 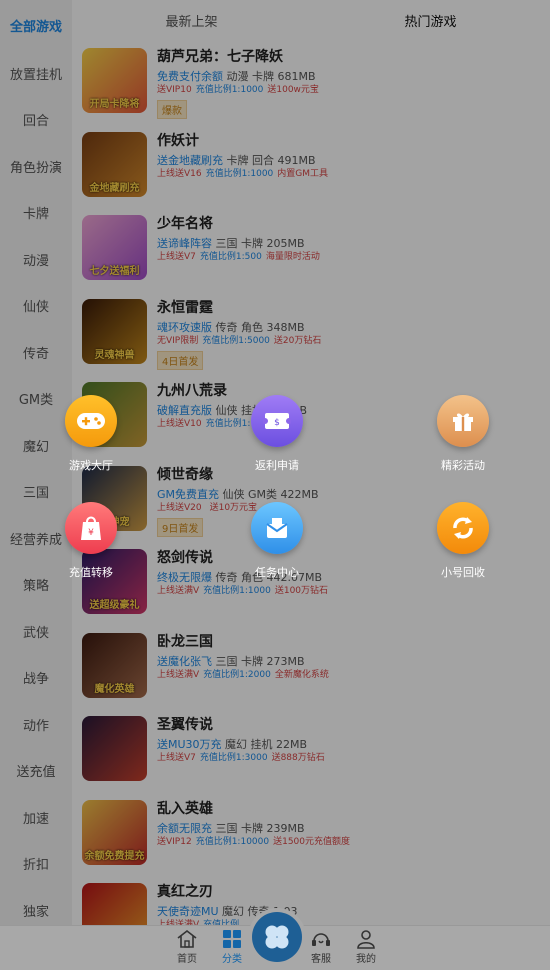 What do you see at coordinates (277, 465) in the screenshot?
I see `rebate-label: 返利申请` at bounding box center [277, 465].